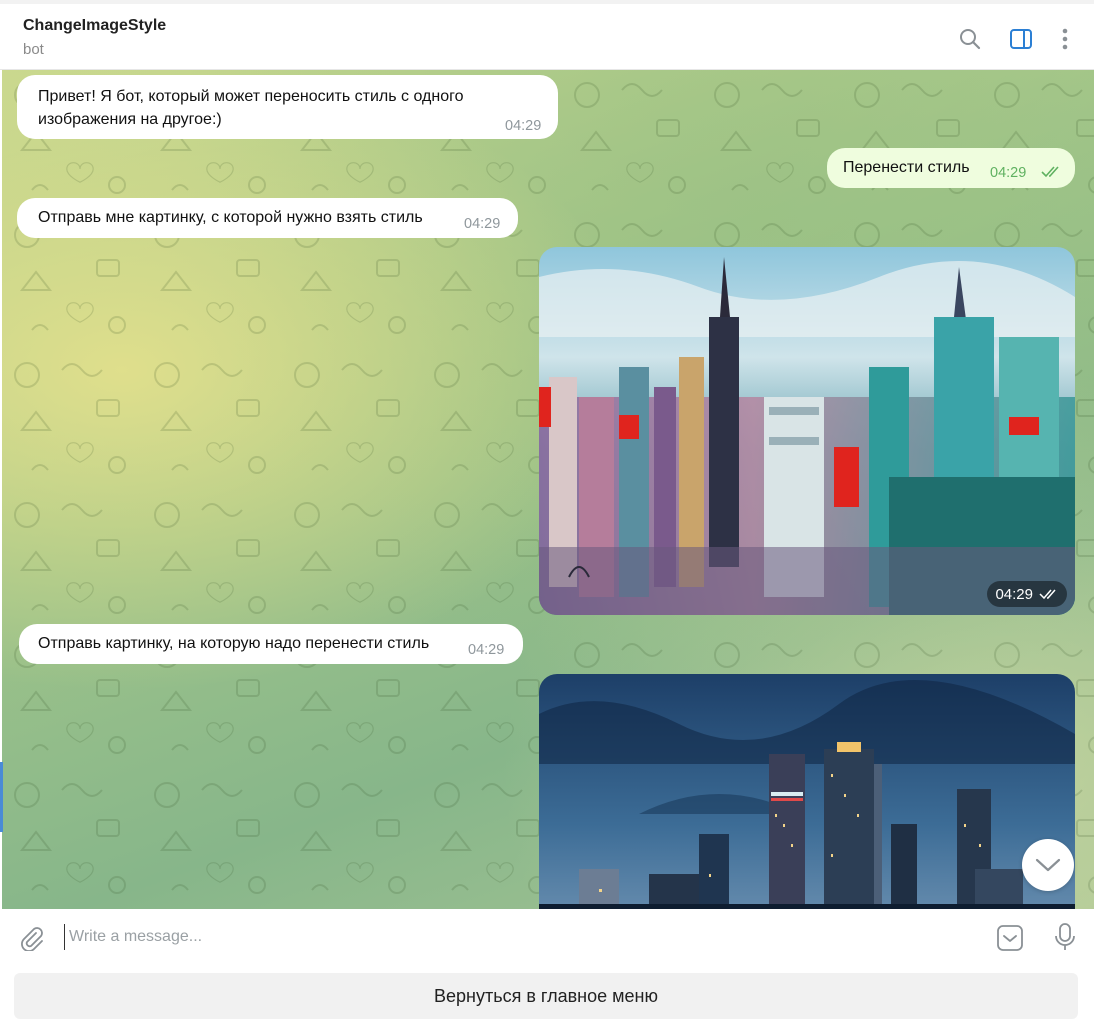 This screenshot has height=1027, width=1094. I want to click on search-icon, so click(970, 39).